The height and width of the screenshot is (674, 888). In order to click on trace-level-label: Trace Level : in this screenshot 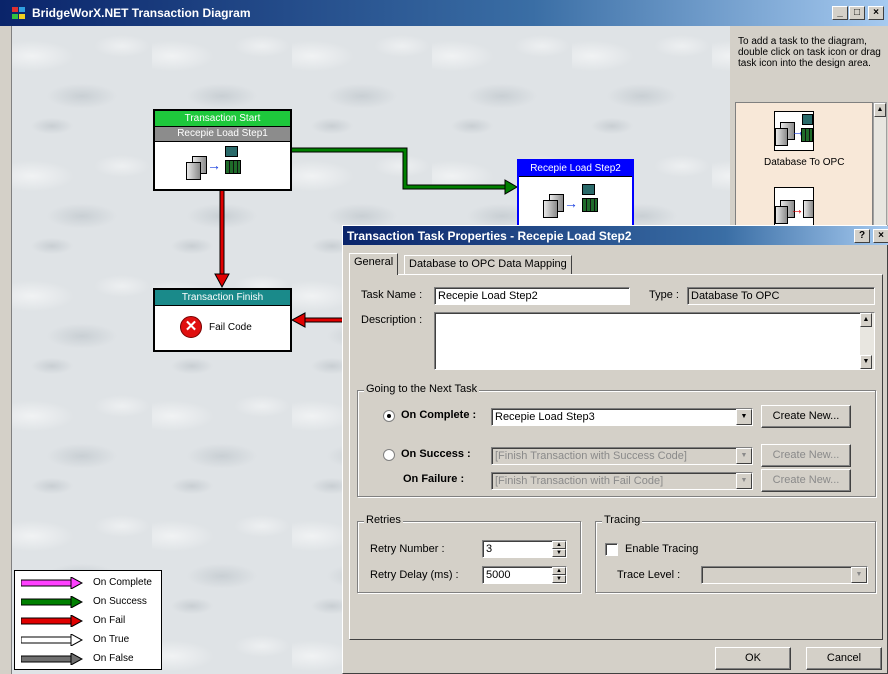, I will do `click(649, 575)`.